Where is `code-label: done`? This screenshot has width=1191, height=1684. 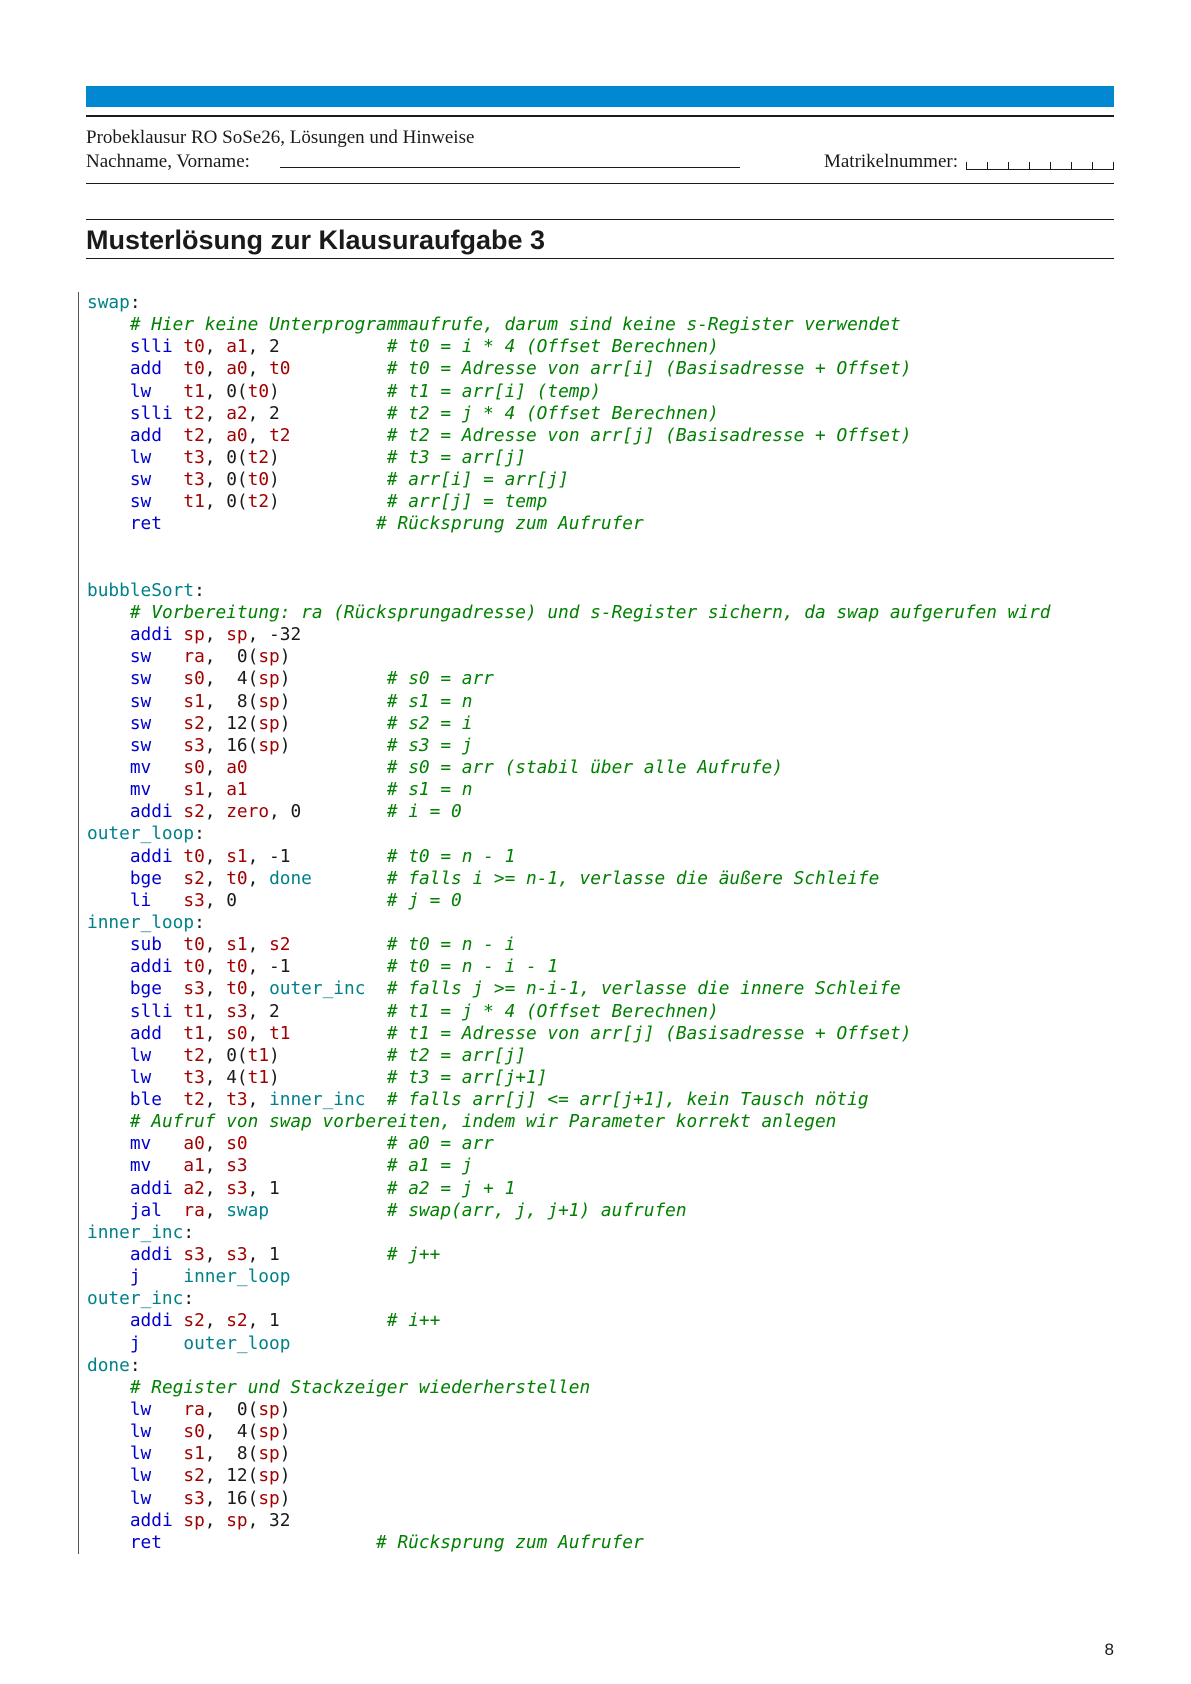
code-label: done is located at coordinates (290, 878).